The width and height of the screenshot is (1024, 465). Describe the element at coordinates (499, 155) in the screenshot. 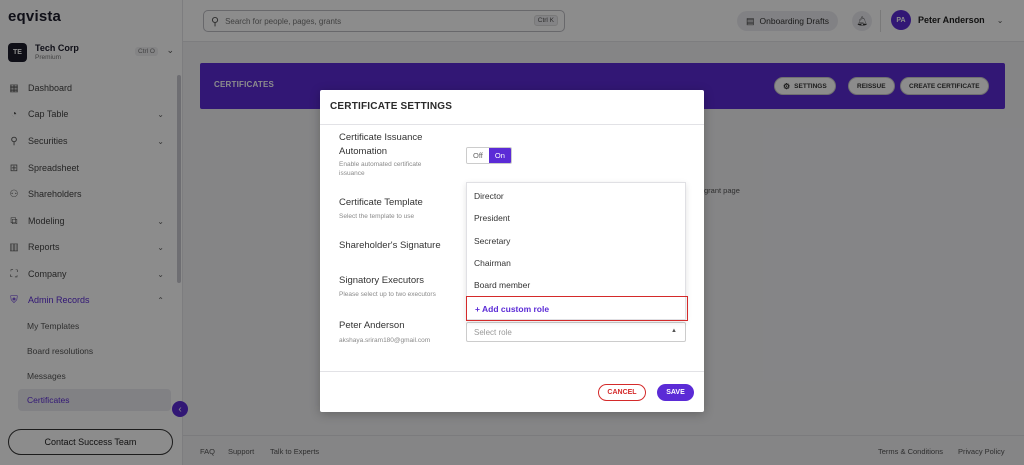

I see `toggle-on: On` at that location.